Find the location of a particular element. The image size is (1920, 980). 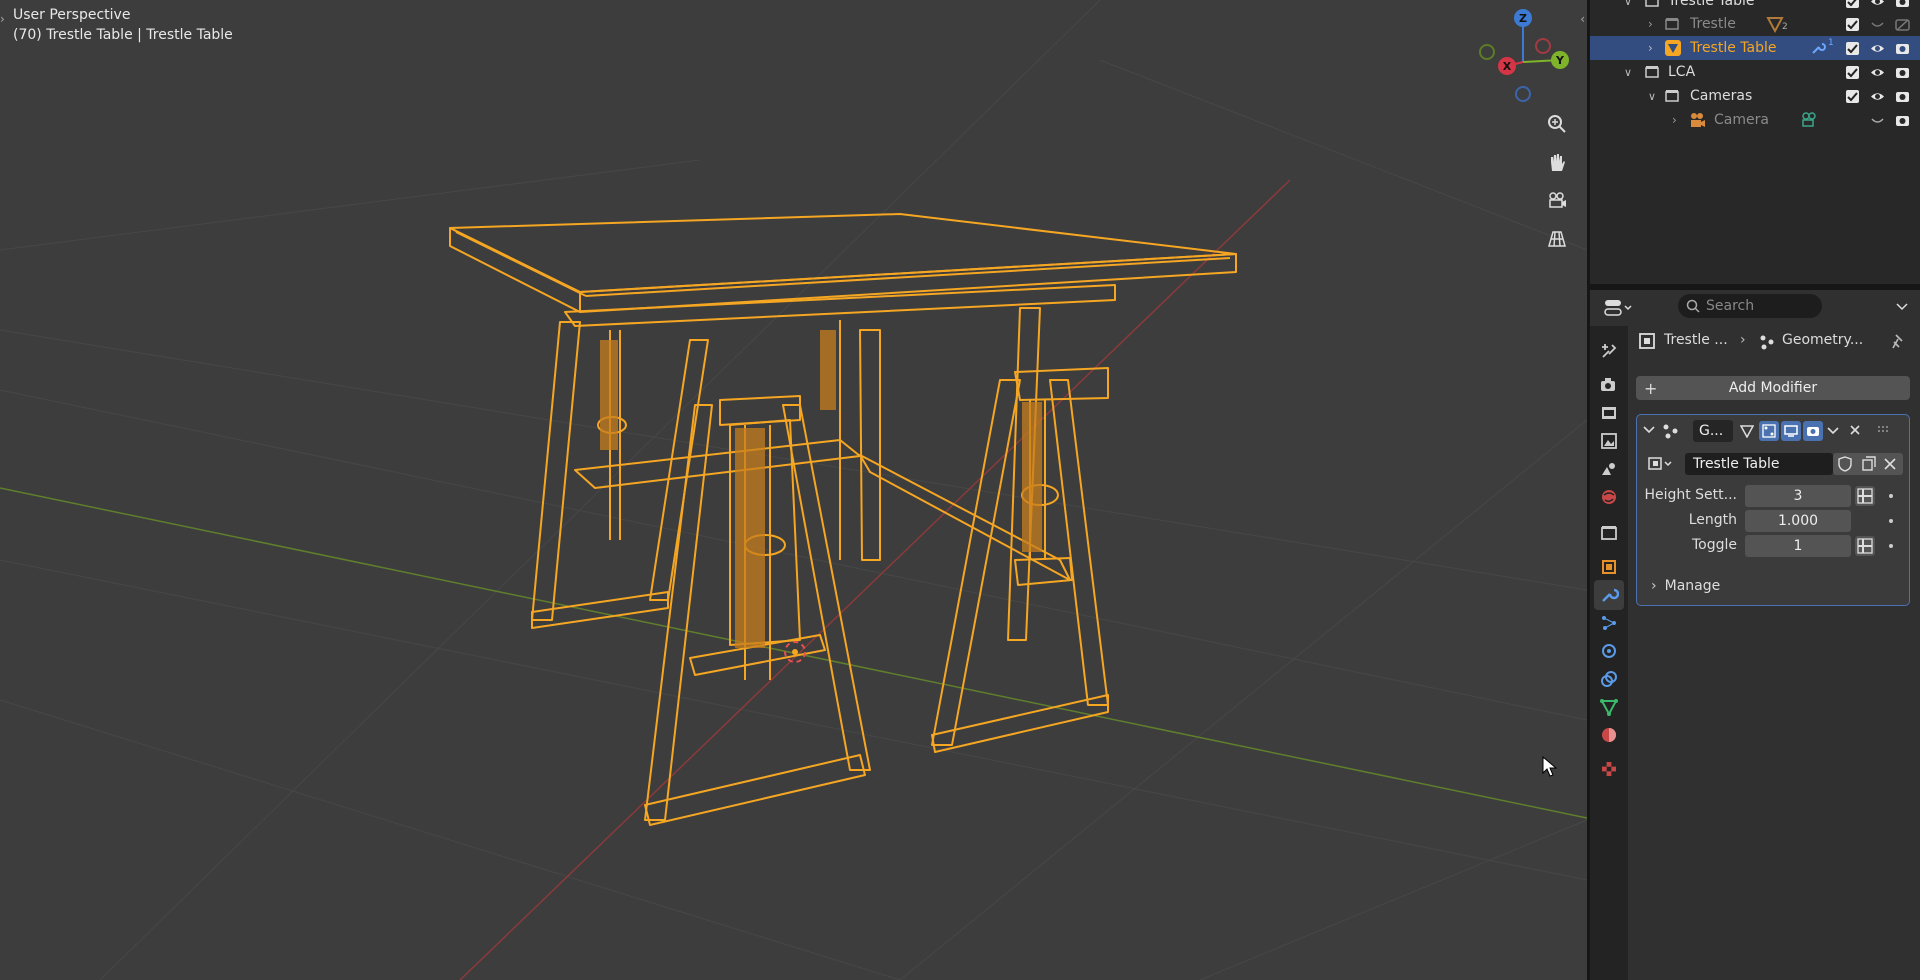

physics-tab-icon is located at coordinates (1609, 651).